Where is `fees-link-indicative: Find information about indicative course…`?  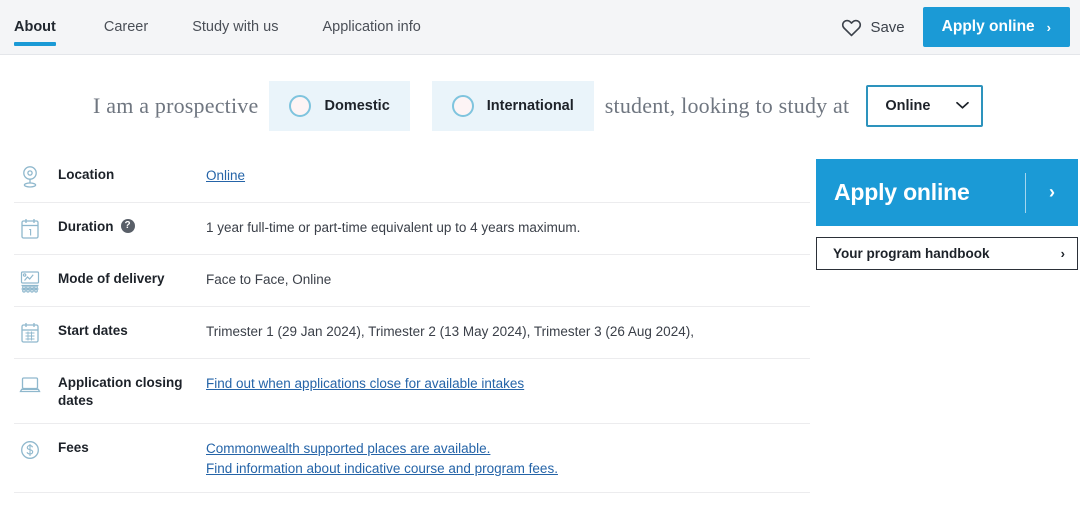 fees-link-indicative: Find information about indicative course… is located at coordinates (508, 469).